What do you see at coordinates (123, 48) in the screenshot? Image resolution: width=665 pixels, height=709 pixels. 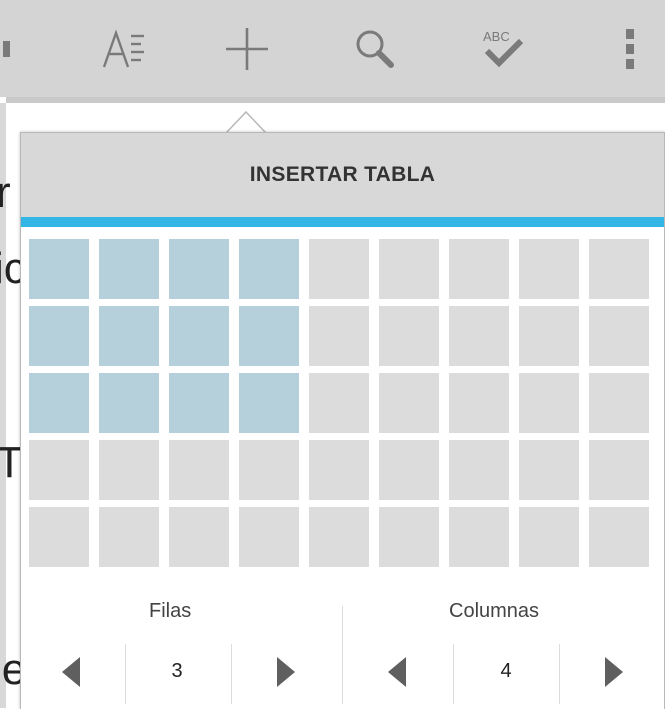 I see `format-text-icon` at bounding box center [123, 48].